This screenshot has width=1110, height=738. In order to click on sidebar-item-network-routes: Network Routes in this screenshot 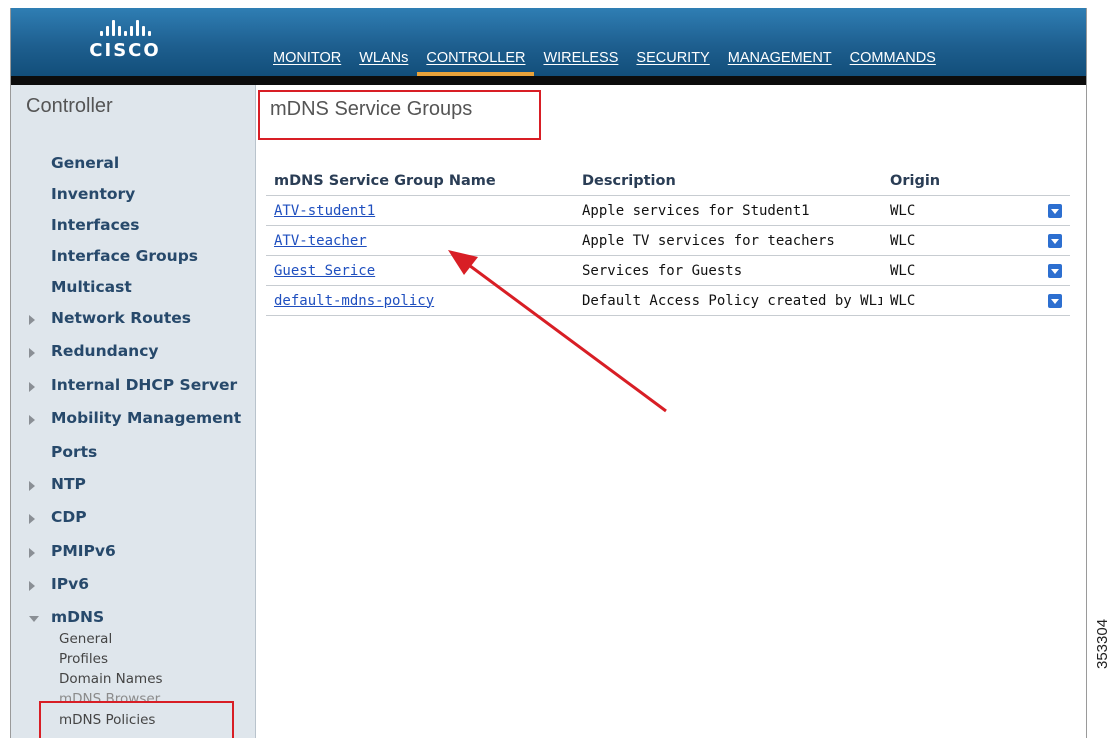, I will do `click(110, 318)`.